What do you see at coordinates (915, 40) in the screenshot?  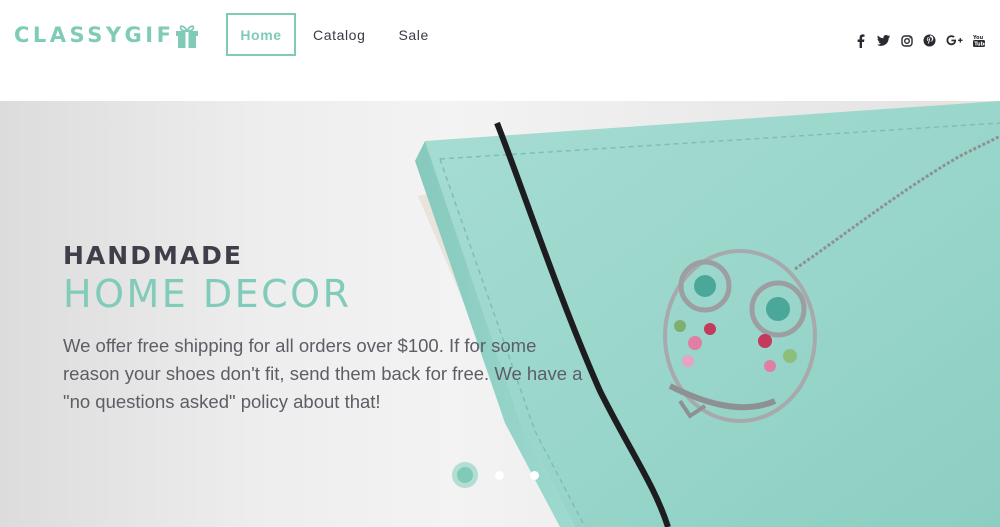 I see `social-links: YouTube` at bounding box center [915, 40].